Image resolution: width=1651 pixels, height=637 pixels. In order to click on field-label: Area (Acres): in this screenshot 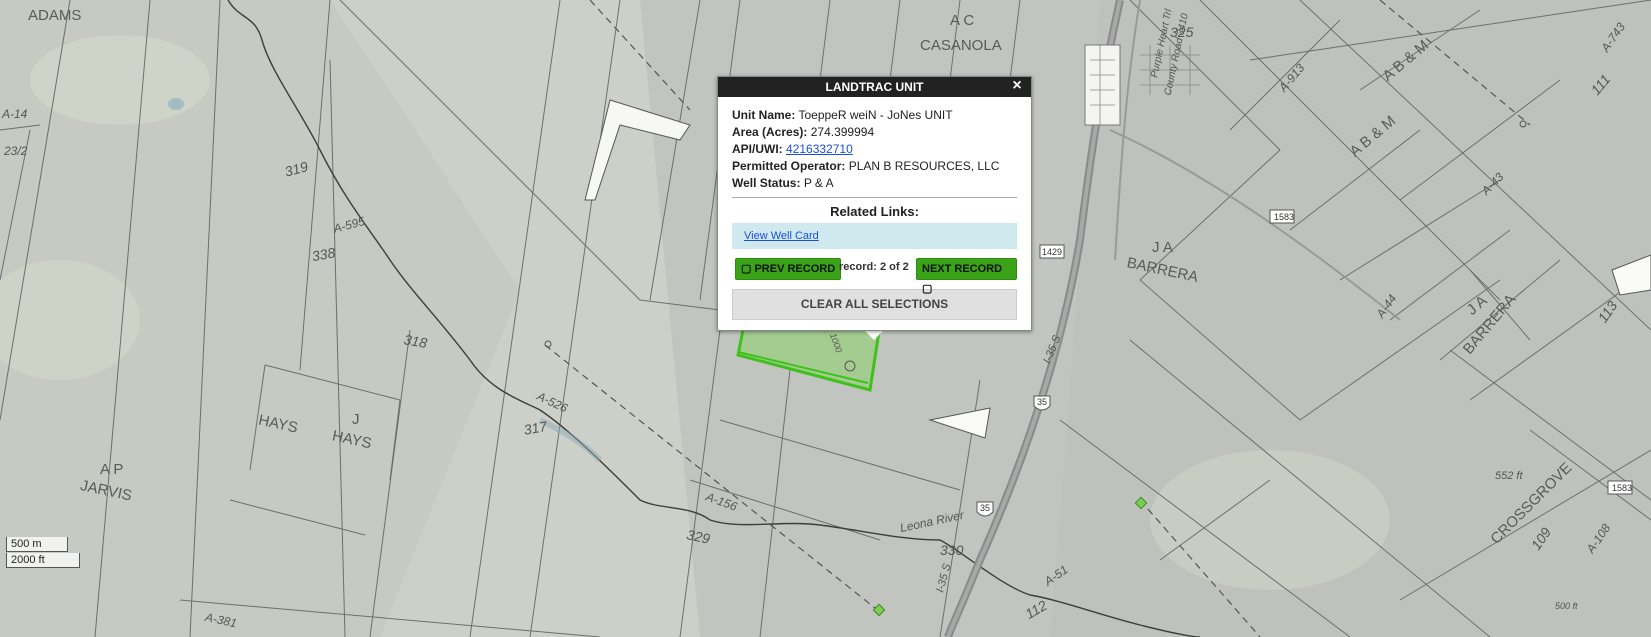, I will do `click(770, 132)`.